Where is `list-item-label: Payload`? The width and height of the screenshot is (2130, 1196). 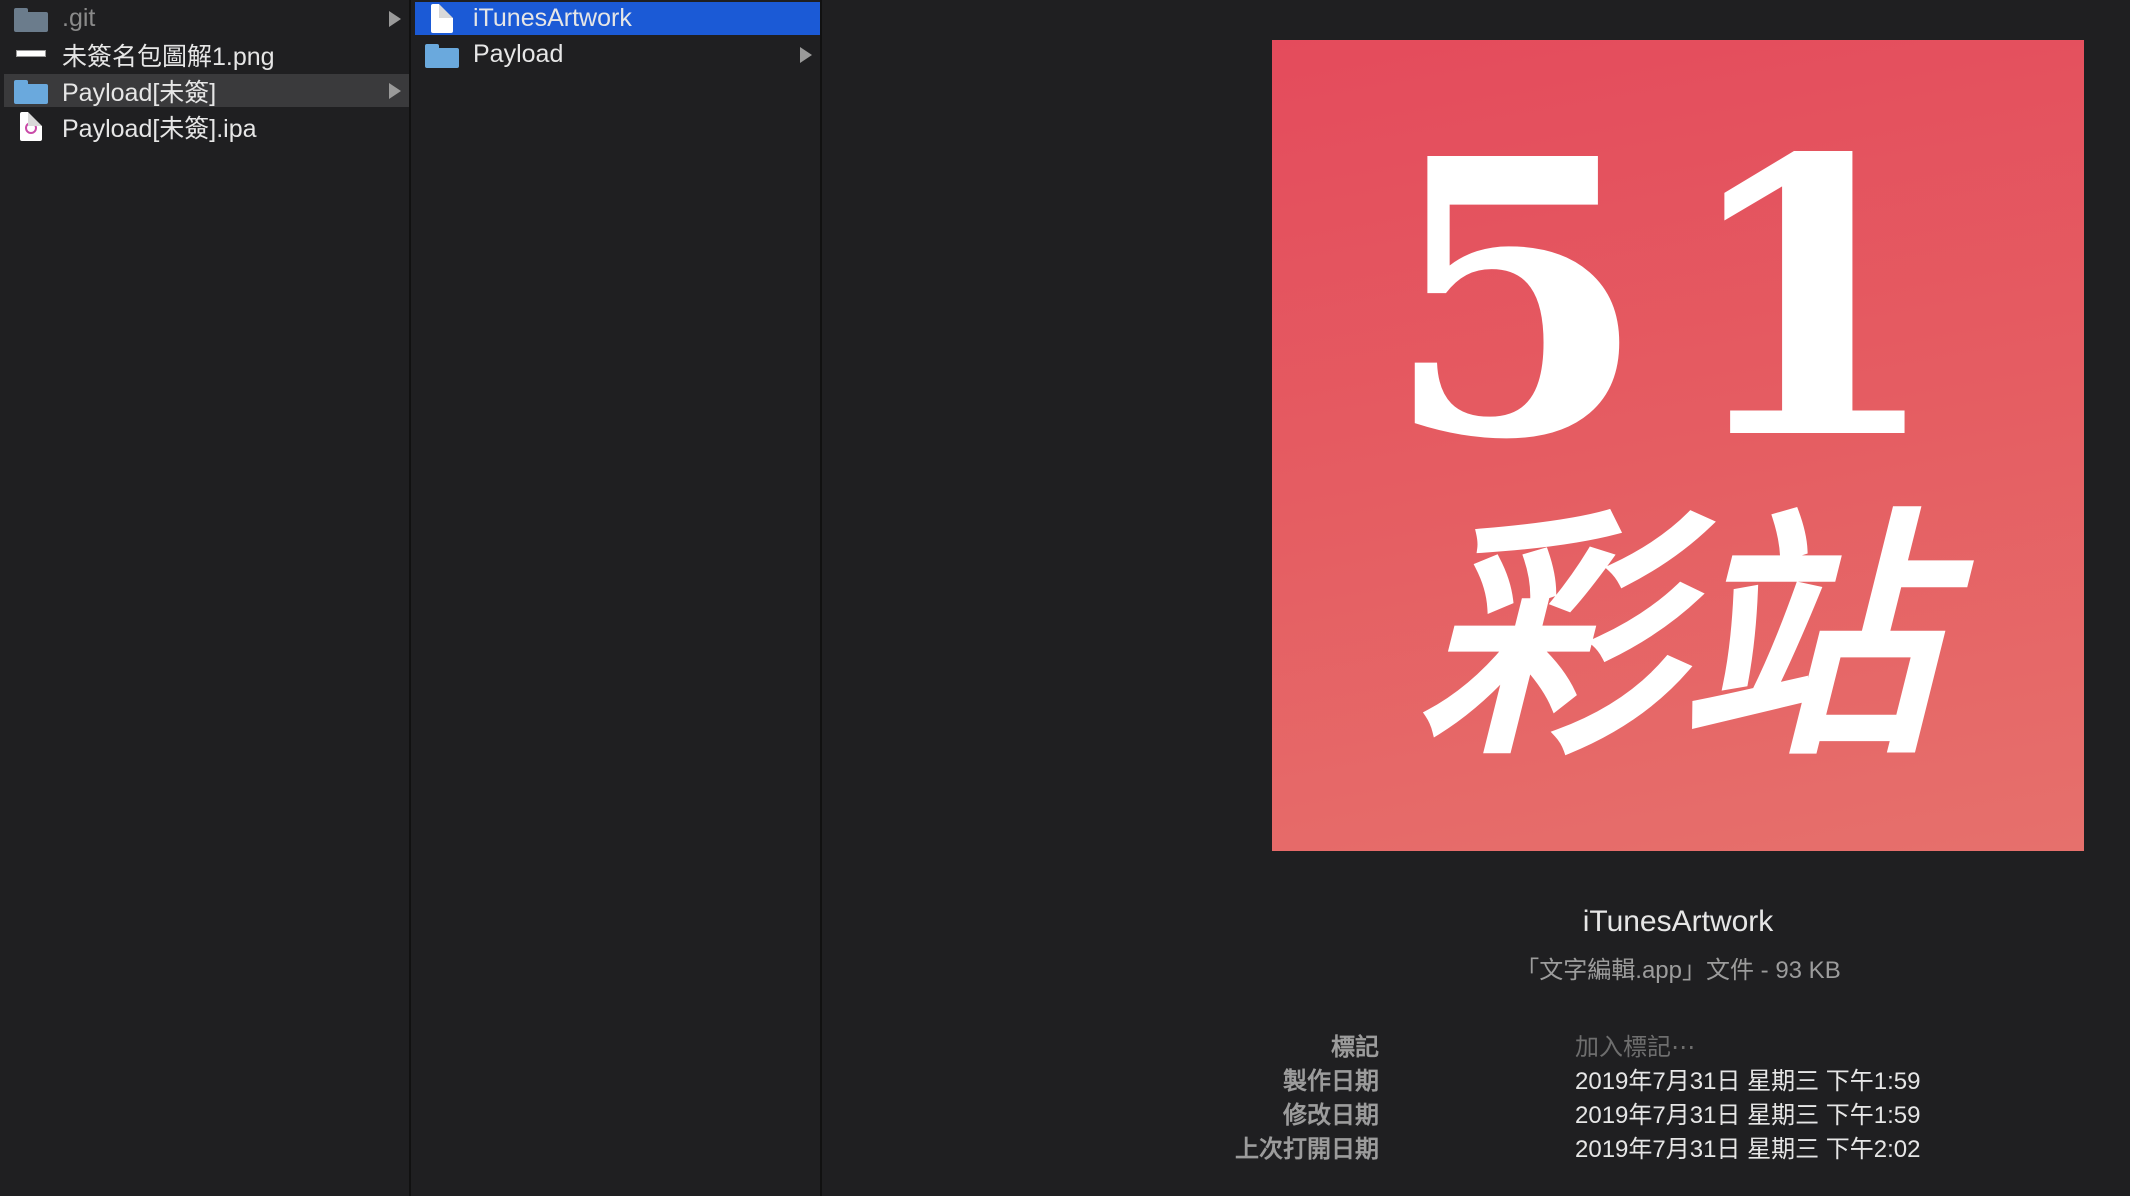 list-item-label: Payload is located at coordinates (518, 54).